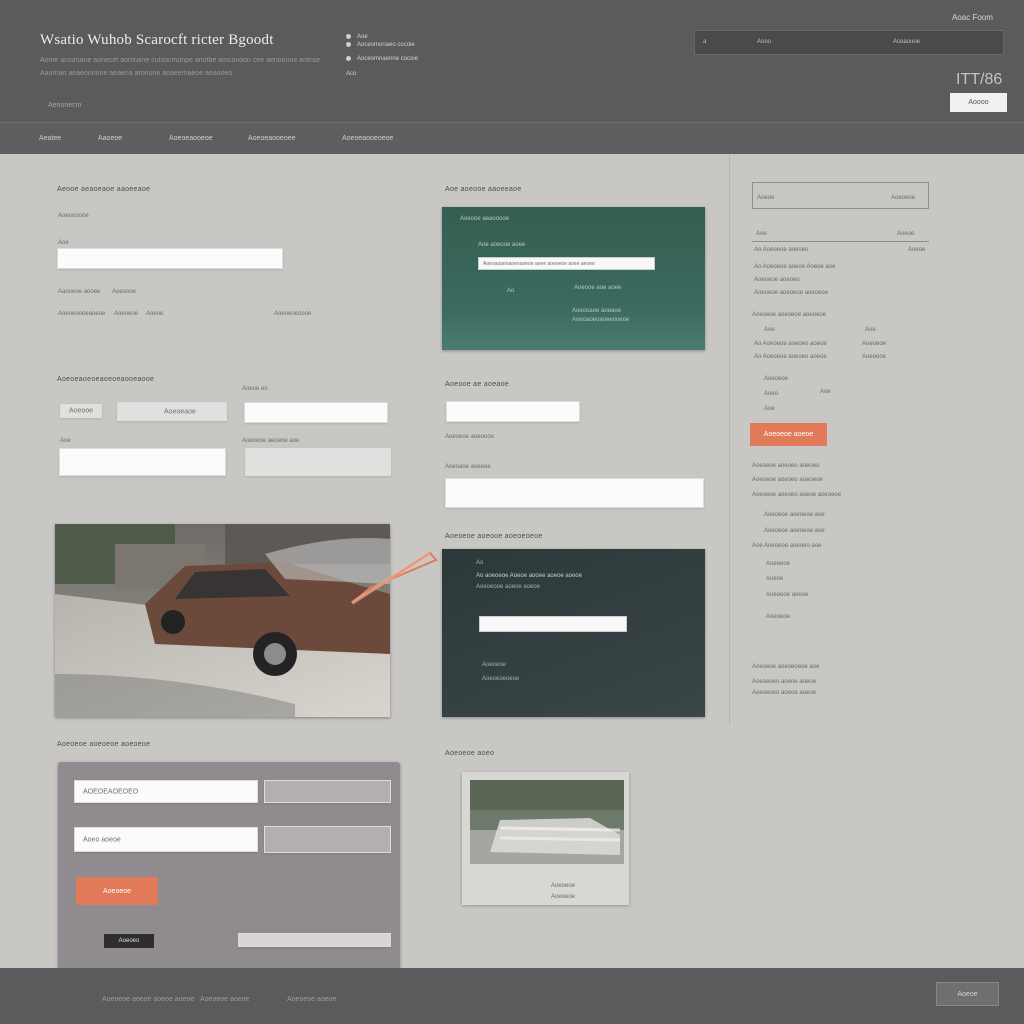  Describe the element at coordinates (255, 389) in the screenshot. I see `section2-label-right: Aoeoe eo` at that location.